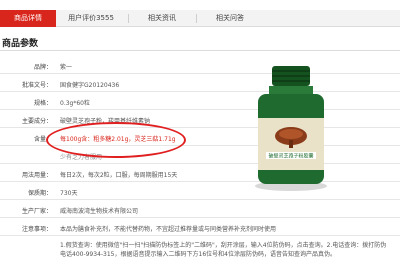 Image resolution: width=400 pixels, height=264 pixels. Describe the element at coordinates (291, 115) in the screenshot. I see `label-stripe` at that location.